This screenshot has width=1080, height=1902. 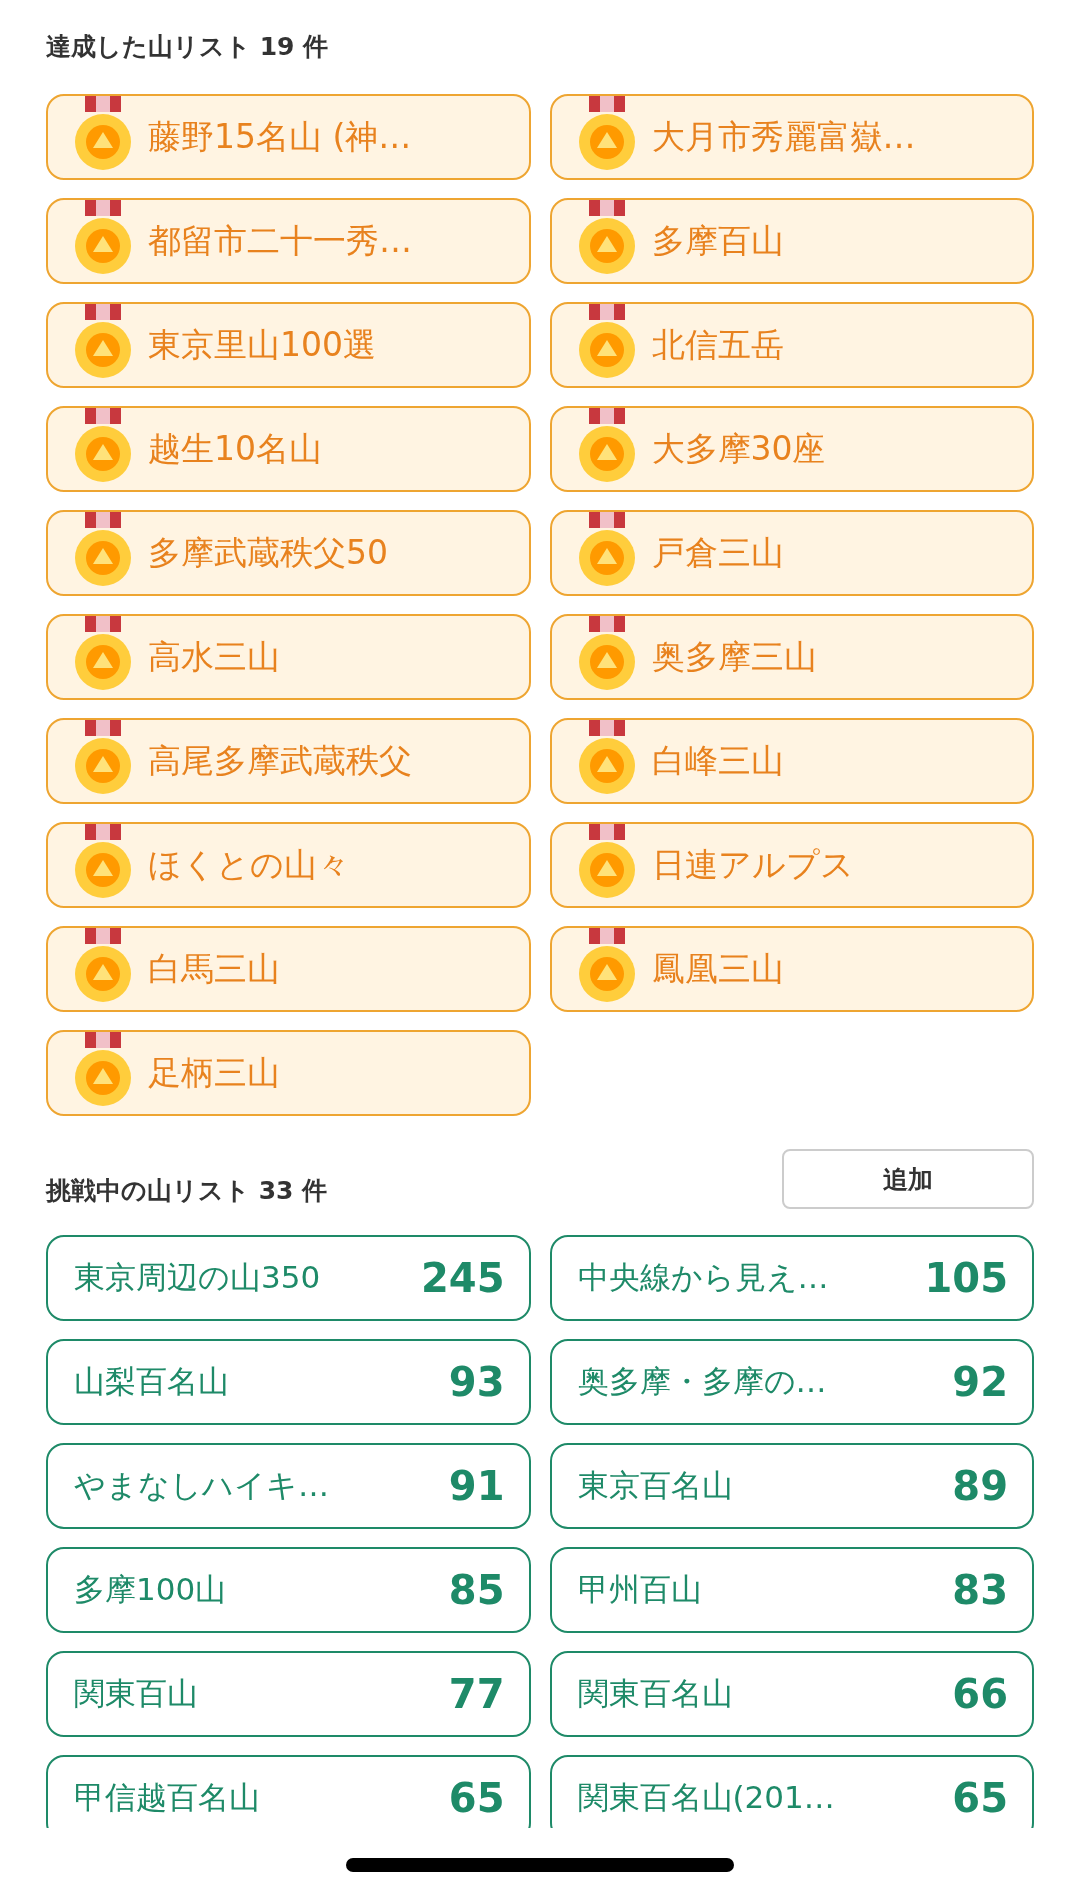 What do you see at coordinates (288, 657) in the screenshot?
I see `completed-list-card: 高水三山` at bounding box center [288, 657].